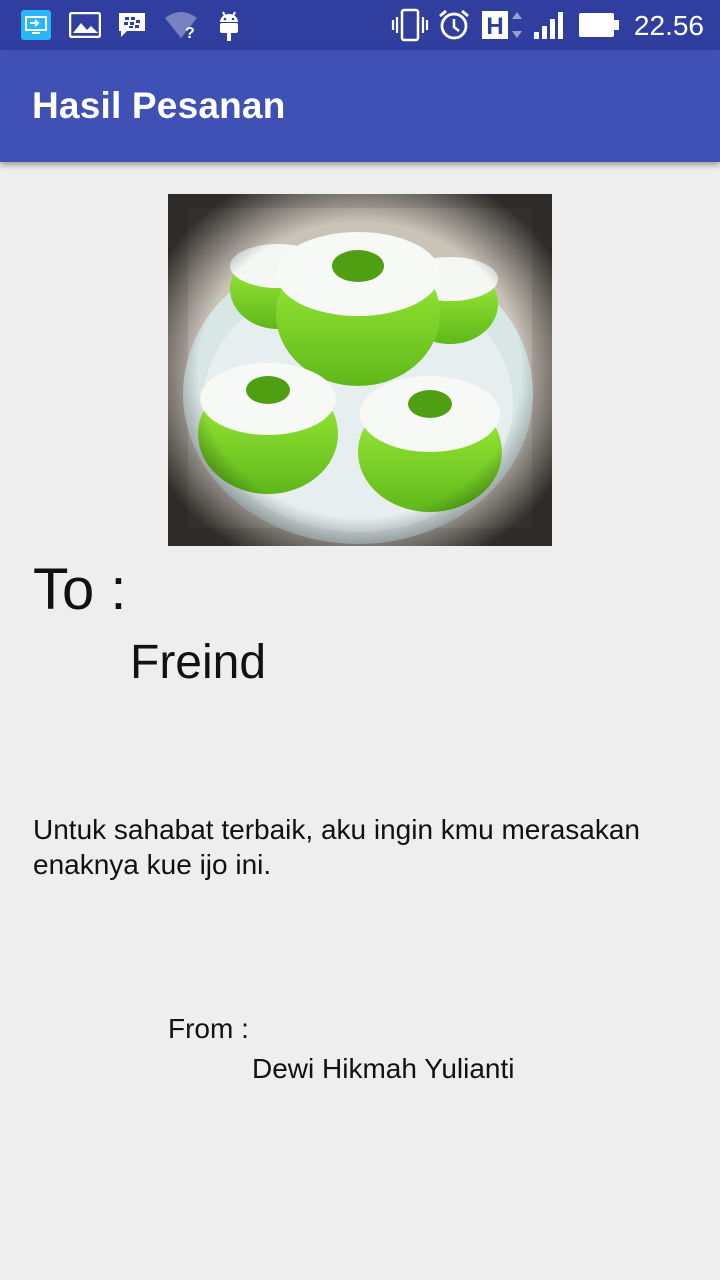  What do you see at coordinates (181, 25) in the screenshot?
I see `wifi-question-icon: ?` at bounding box center [181, 25].